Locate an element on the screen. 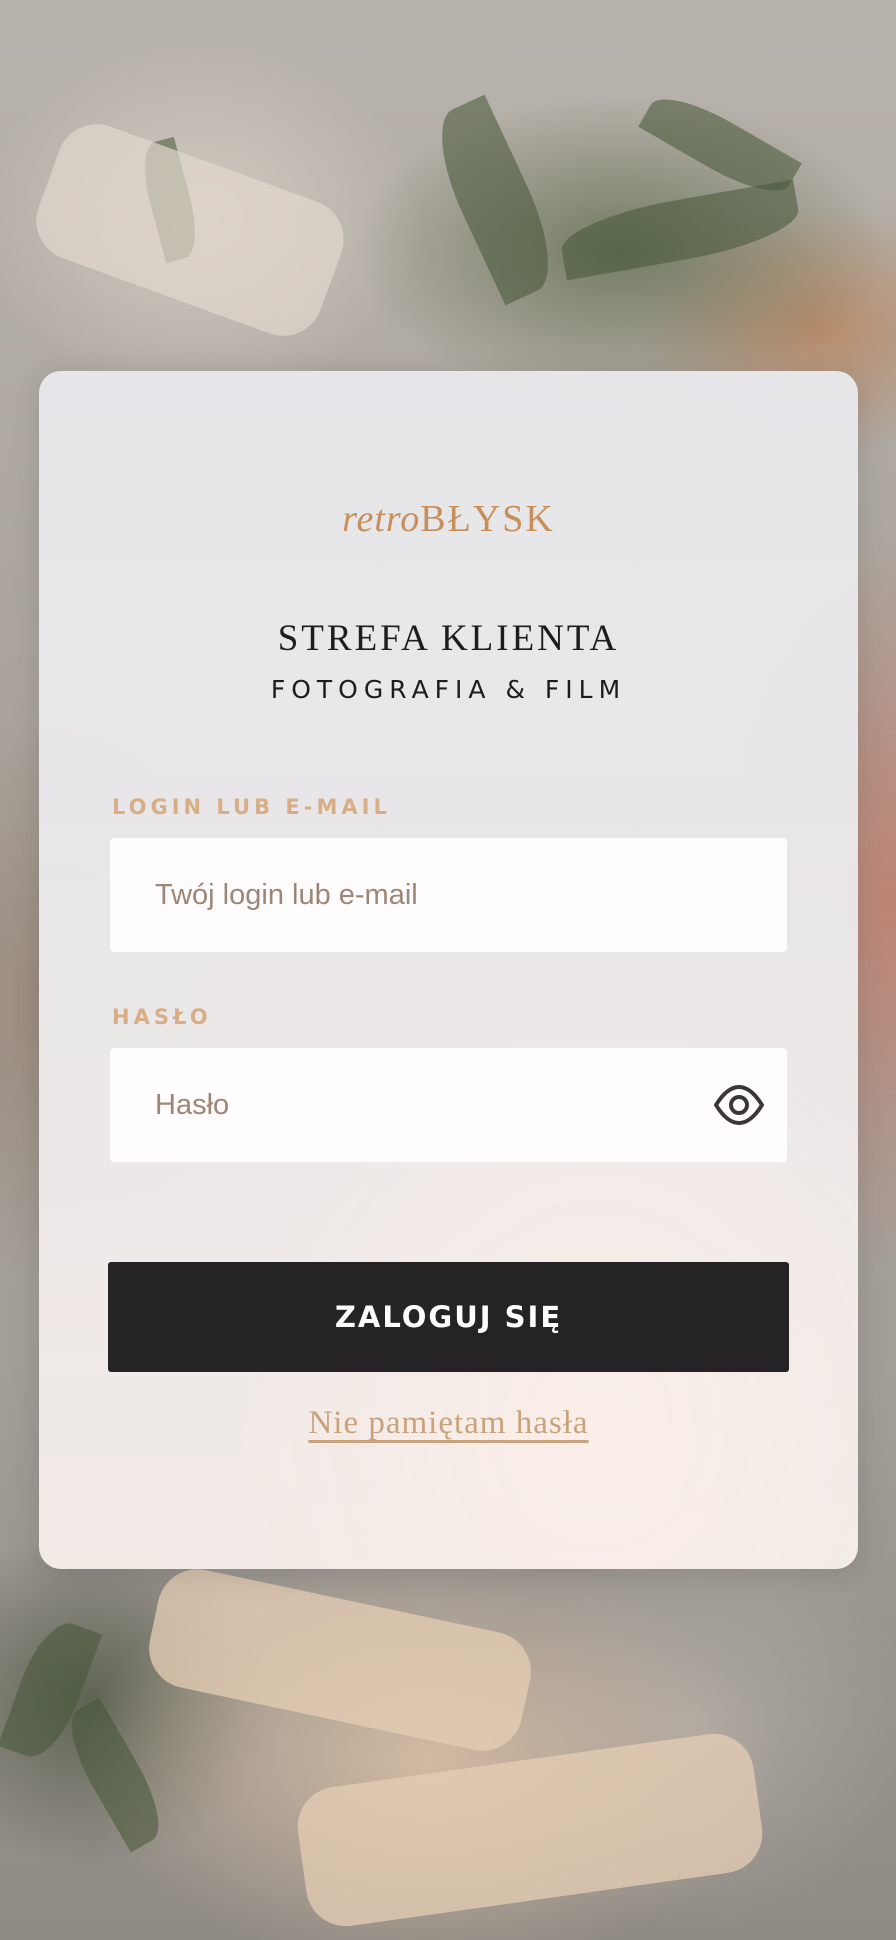 This screenshot has width=896, height=1940. login-field-container is located at coordinates (448, 895).